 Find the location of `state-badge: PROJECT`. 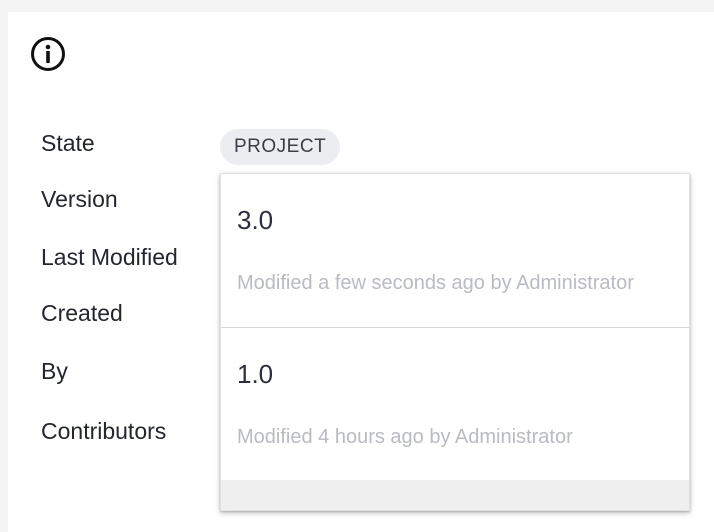

state-badge: PROJECT is located at coordinates (280, 147).